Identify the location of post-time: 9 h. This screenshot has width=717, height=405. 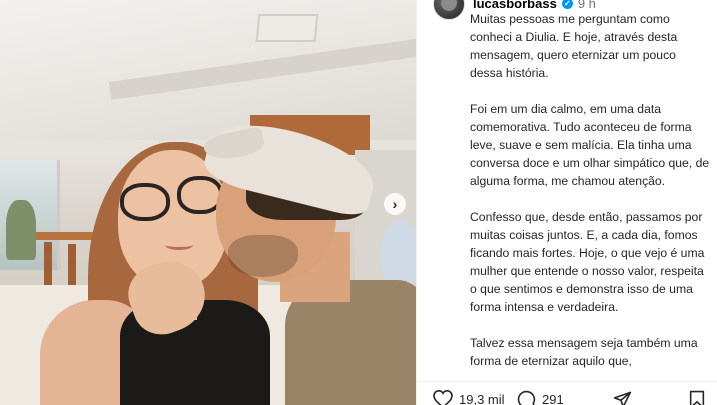
(587, 5).